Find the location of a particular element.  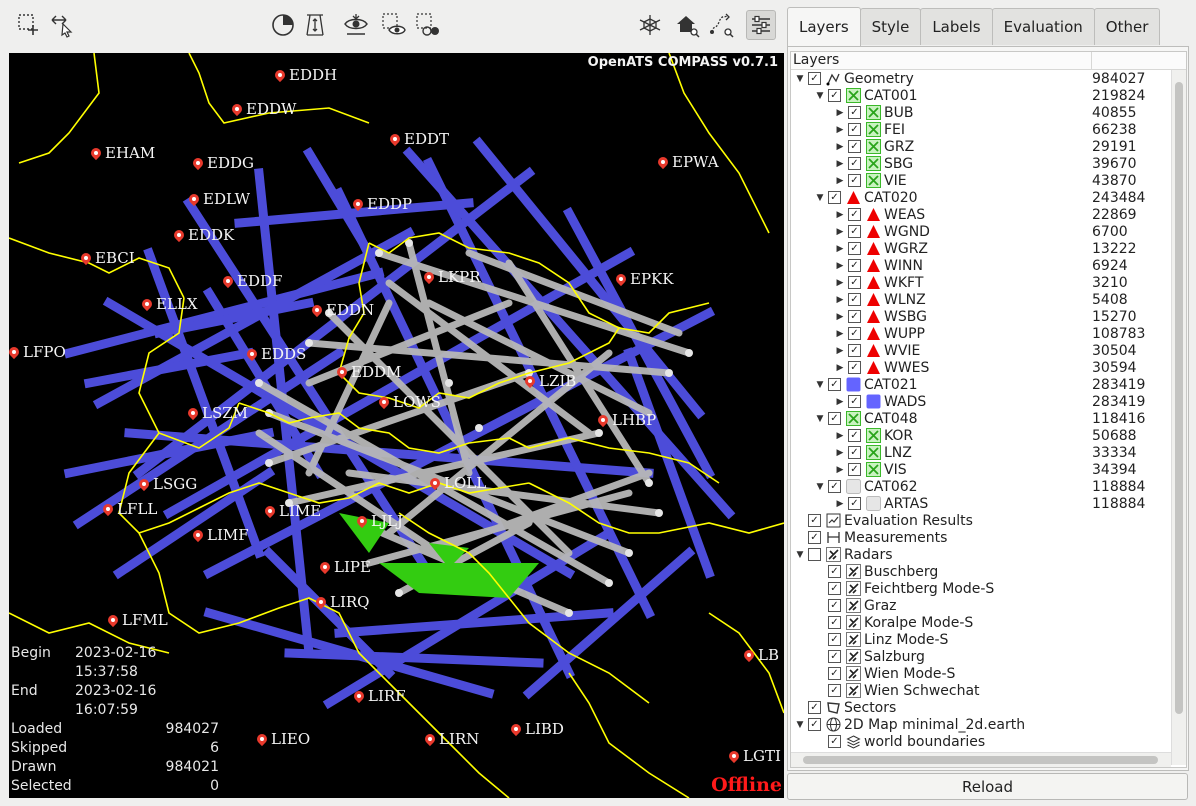

tree-row: ▼ ✓ 2D Map minimal_2d.earth is located at coordinates (988, 724).